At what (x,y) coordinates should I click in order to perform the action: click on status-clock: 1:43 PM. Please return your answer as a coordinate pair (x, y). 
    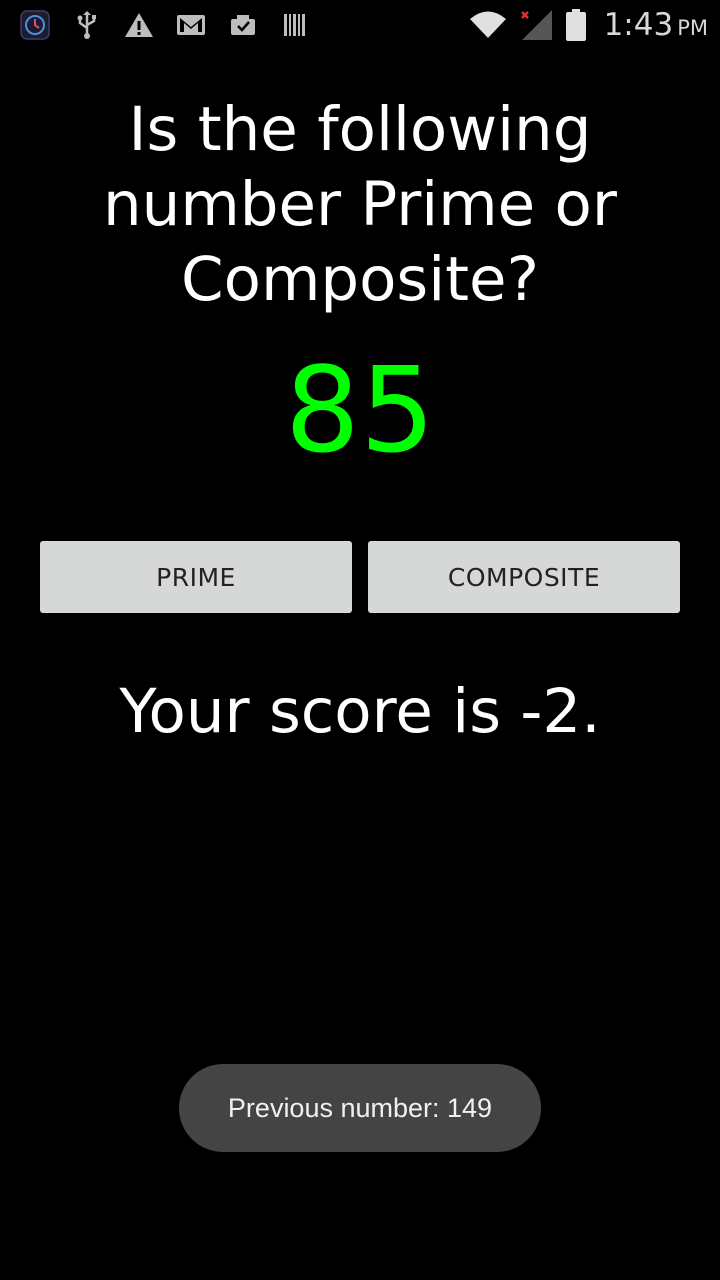
    Looking at the image, I should click on (656, 25).